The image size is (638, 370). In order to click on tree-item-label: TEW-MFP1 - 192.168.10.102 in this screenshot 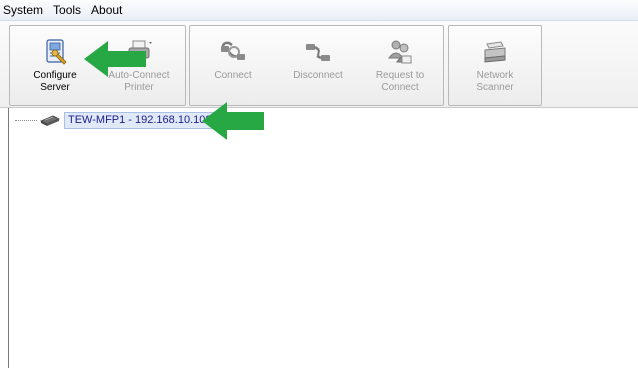, I will do `click(140, 120)`.